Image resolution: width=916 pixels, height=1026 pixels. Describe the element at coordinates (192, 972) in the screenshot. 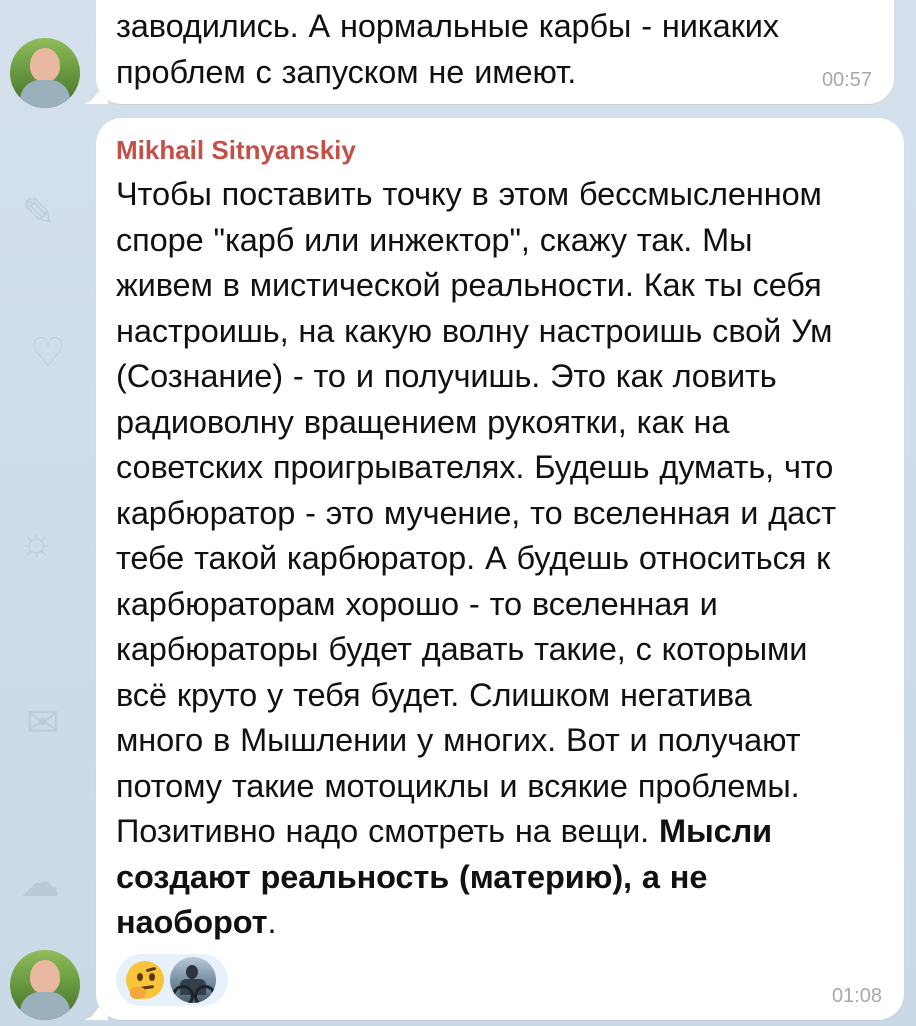

I see `rider-head` at that location.